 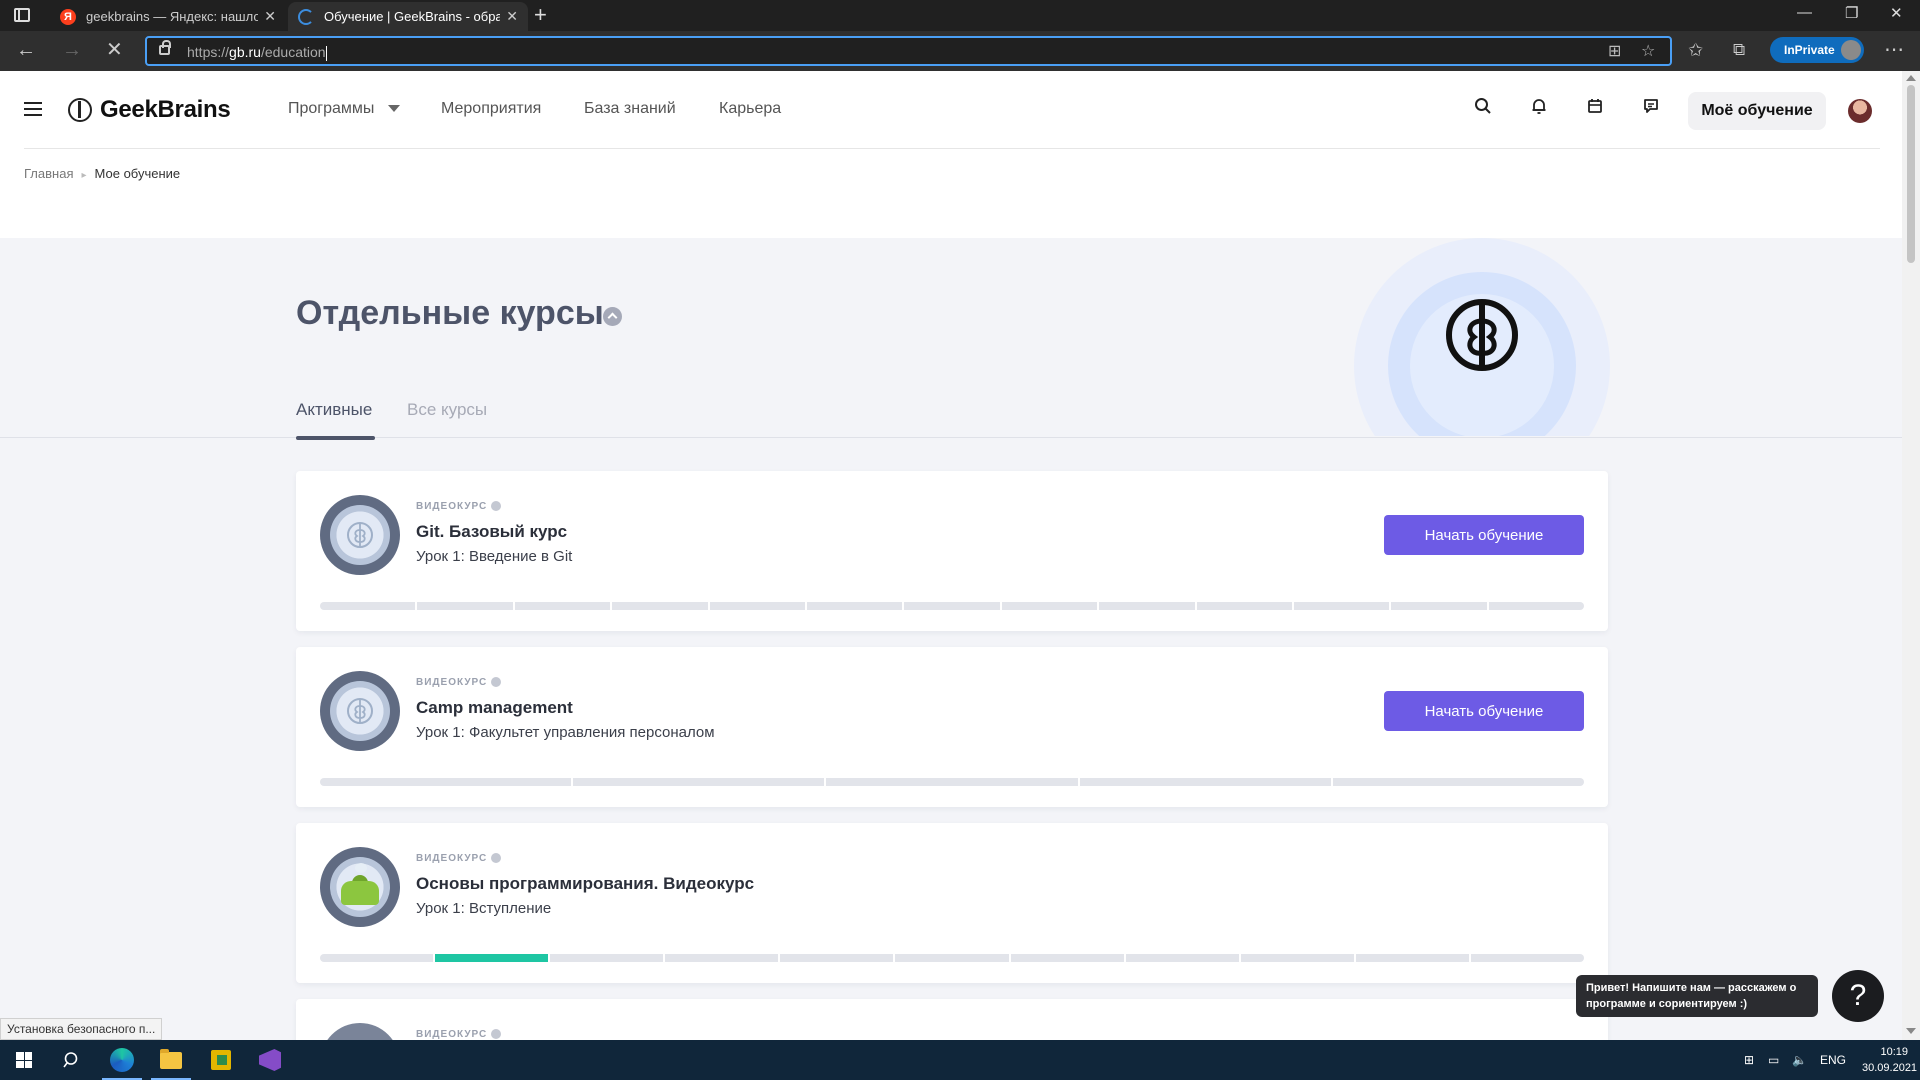 What do you see at coordinates (33, 109) in the screenshot?
I see `menu-icon` at bounding box center [33, 109].